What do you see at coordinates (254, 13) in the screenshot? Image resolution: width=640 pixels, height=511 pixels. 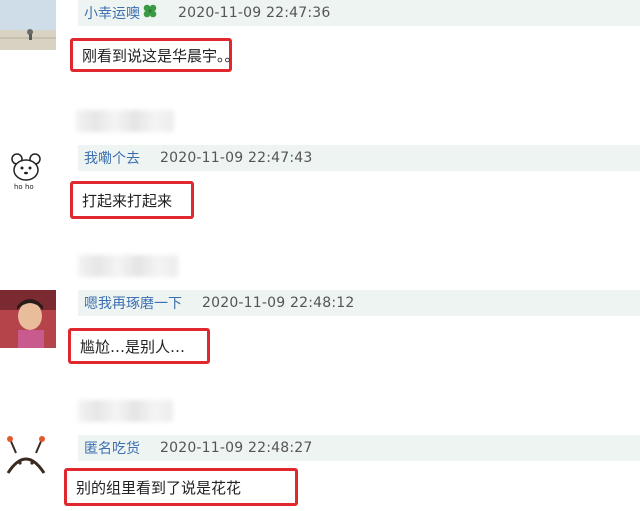 I see `comment-timestamp: 2020-11-09 22:47:36` at bounding box center [254, 13].